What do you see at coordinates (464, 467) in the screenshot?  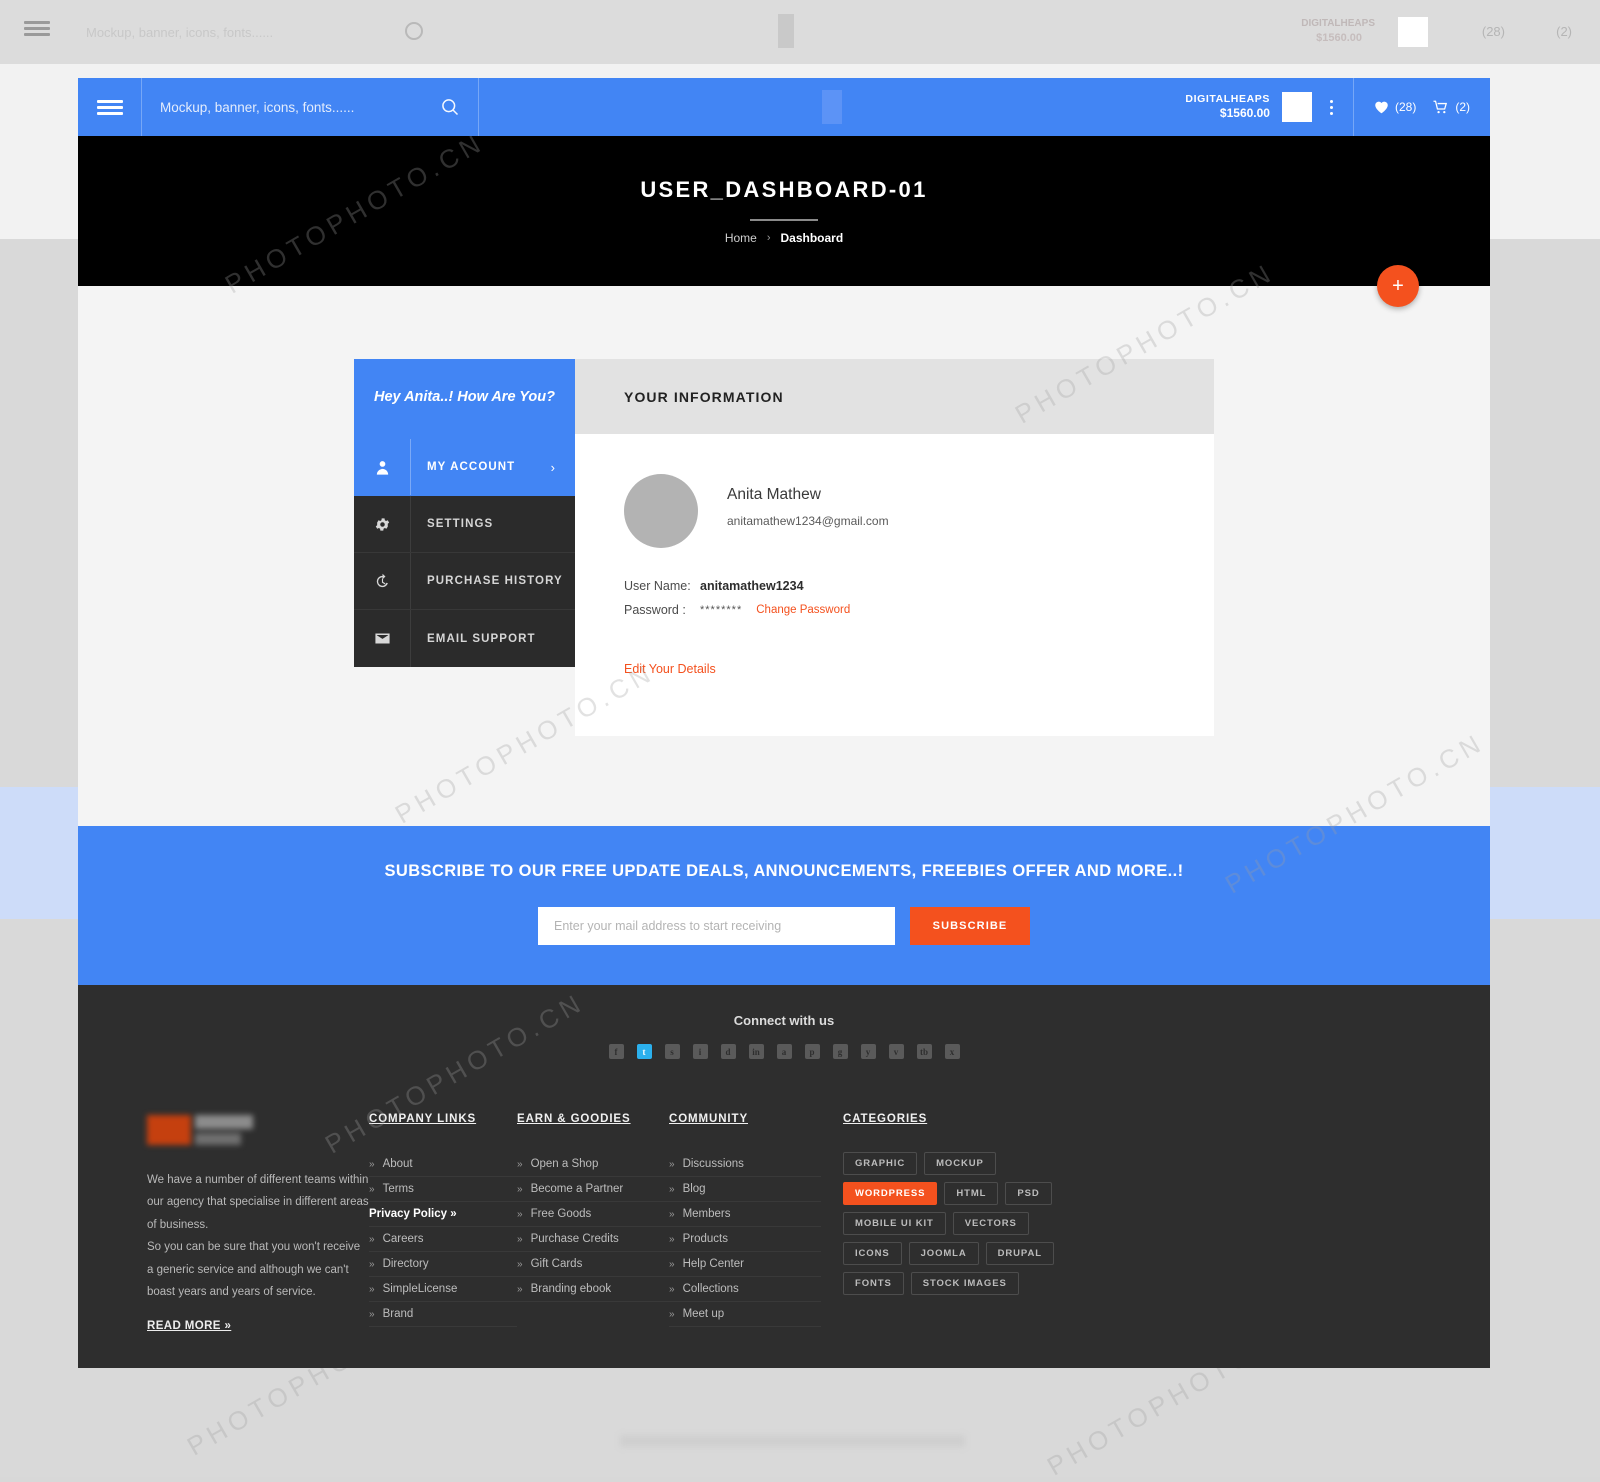 I see `sidebar-item-my-account: MY ACCOUNT ›` at bounding box center [464, 467].